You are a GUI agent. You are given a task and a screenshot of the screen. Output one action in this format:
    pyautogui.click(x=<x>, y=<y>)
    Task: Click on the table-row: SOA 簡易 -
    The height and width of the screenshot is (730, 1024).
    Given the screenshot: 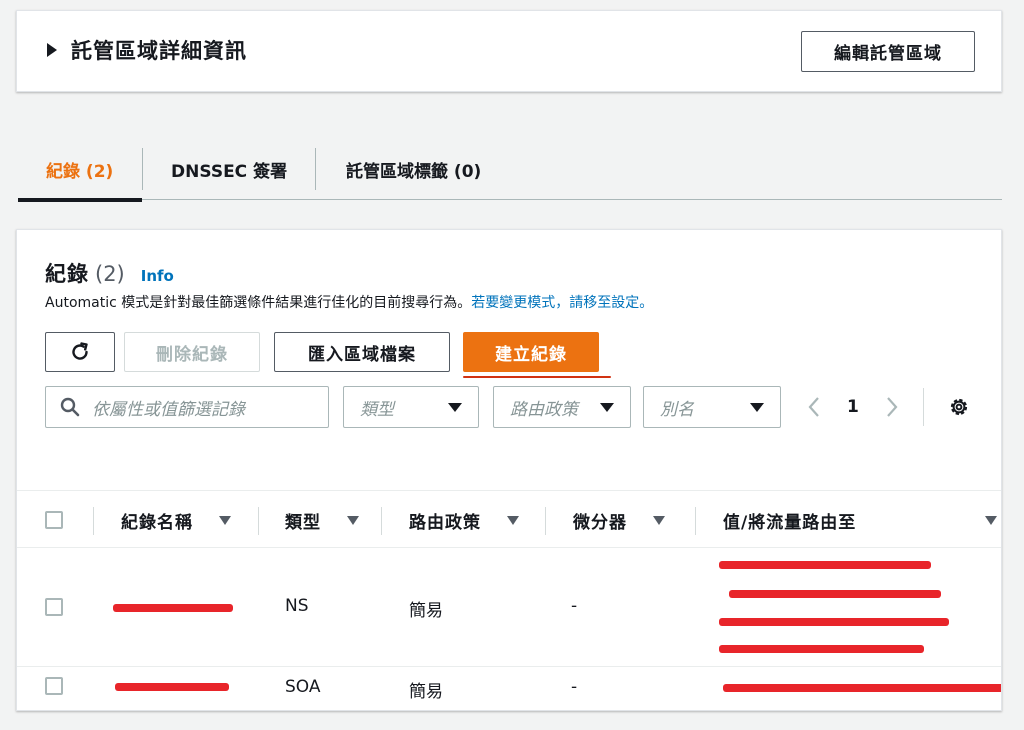 What is the action you would take?
    pyautogui.click(x=509, y=688)
    